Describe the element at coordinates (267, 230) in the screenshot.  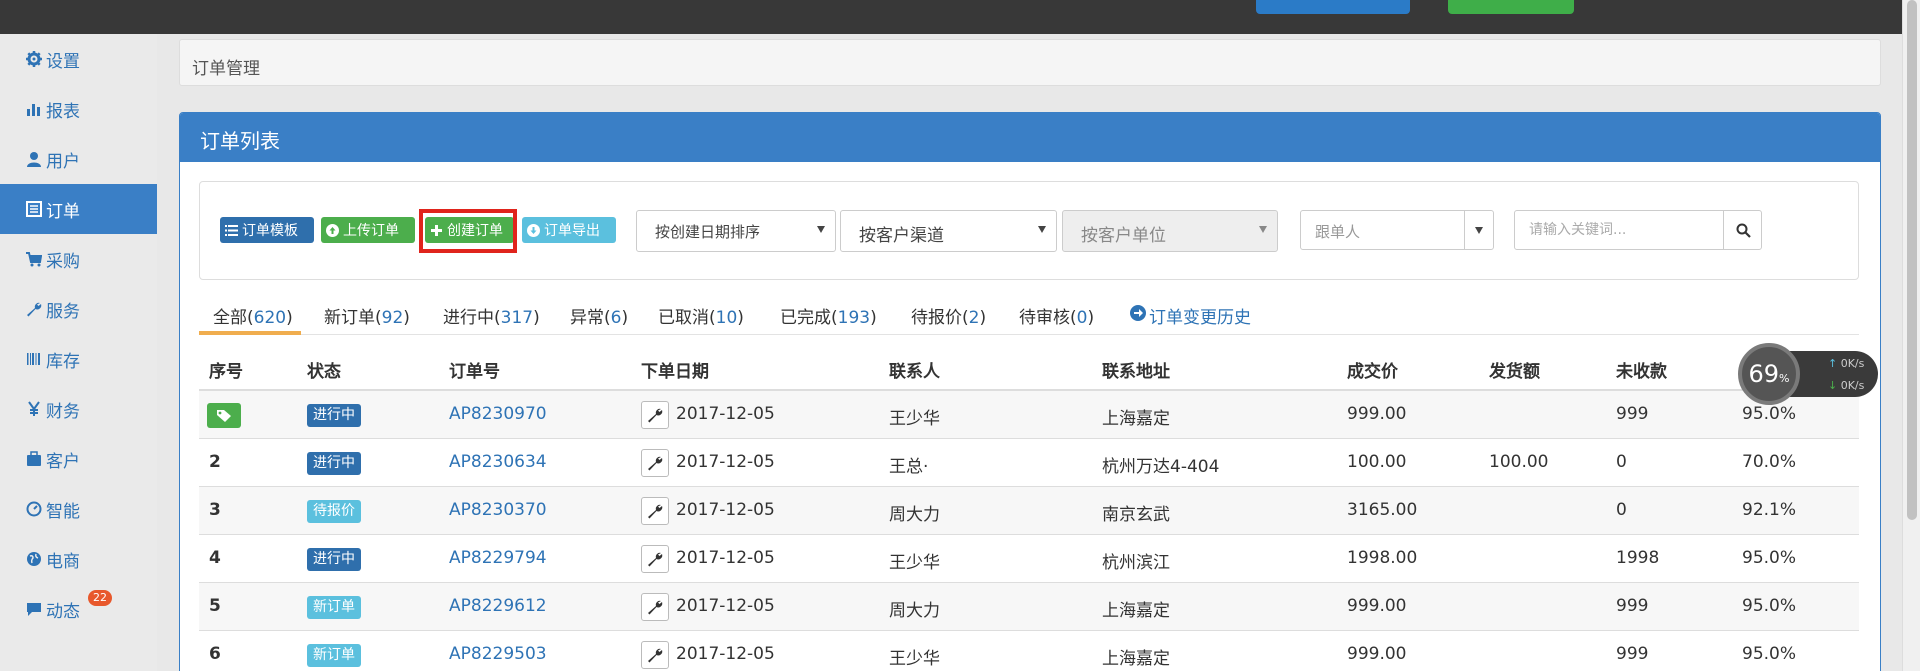
I see `order-template-button: 订单模板` at that location.